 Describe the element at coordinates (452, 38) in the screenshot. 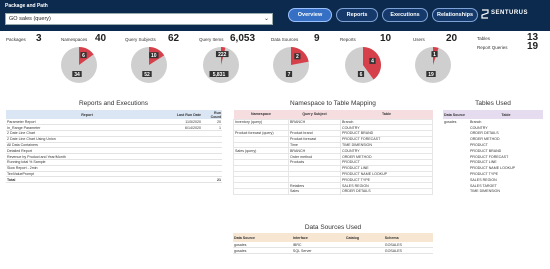

I see `kpi-users-value: 20` at that location.